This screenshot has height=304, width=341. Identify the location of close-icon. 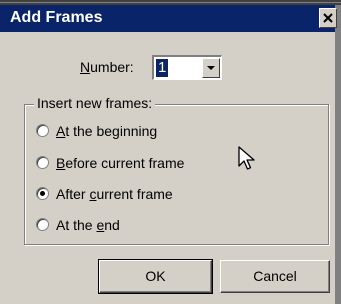
(328, 18).